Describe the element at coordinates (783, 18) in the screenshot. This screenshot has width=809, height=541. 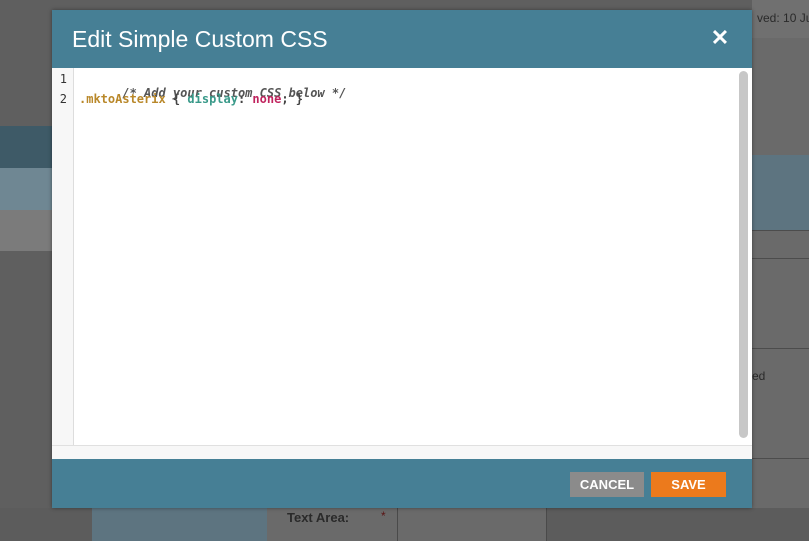
I see `saved-timestamp: ved: 10 Ju` at that location.